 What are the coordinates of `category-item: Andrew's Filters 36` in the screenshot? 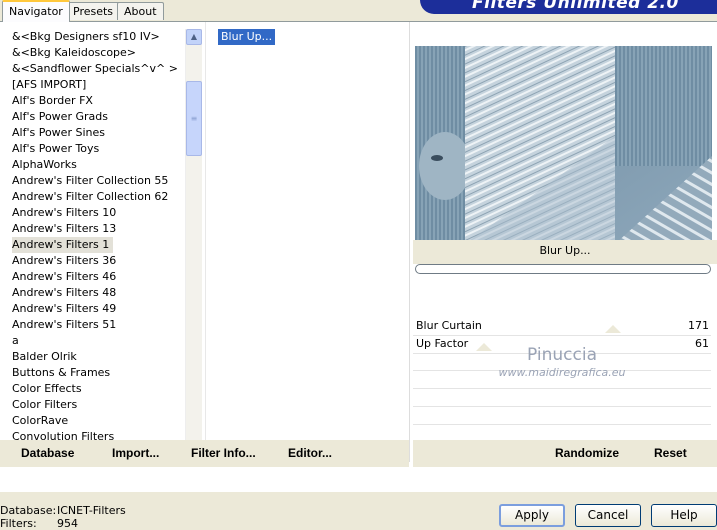 It's located at (64, 261).